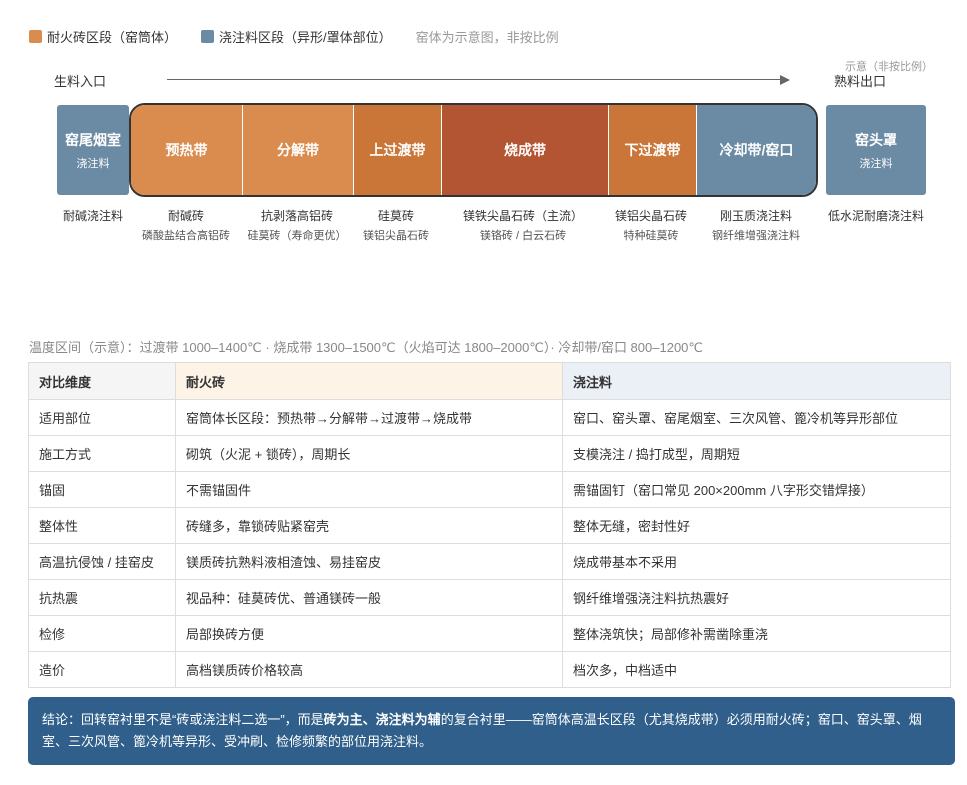 This screenshot has width=967, height=785. I want to click on material-sub: 镁铬砖 / 白云石砖, so click(523, 236).